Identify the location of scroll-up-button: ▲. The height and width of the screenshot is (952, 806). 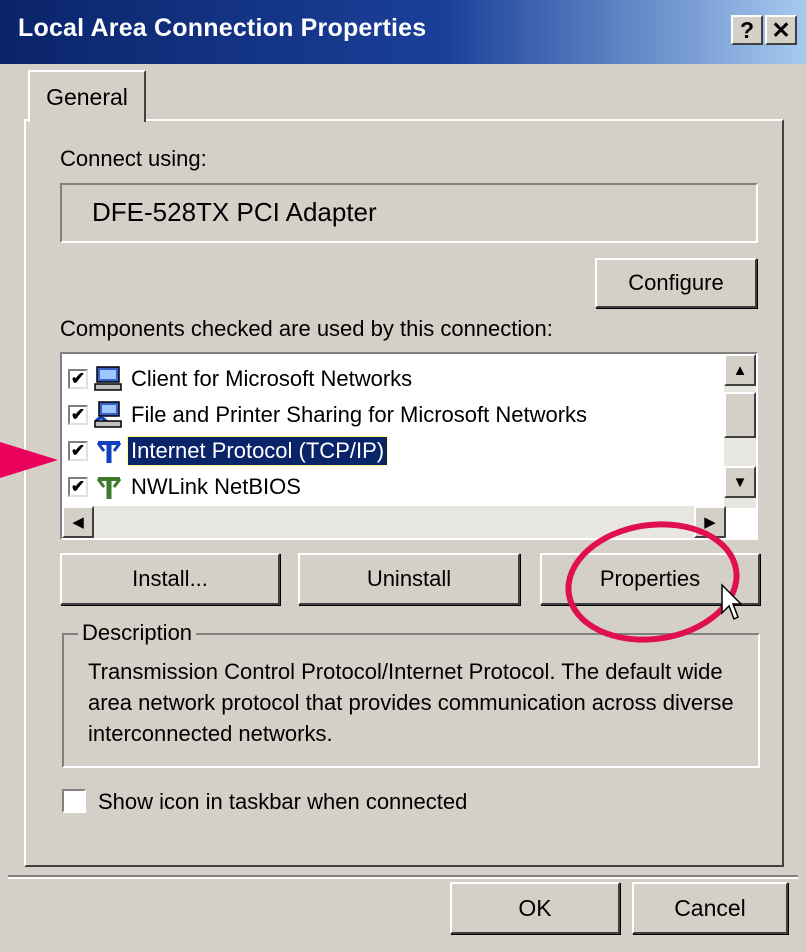
(740, 370).